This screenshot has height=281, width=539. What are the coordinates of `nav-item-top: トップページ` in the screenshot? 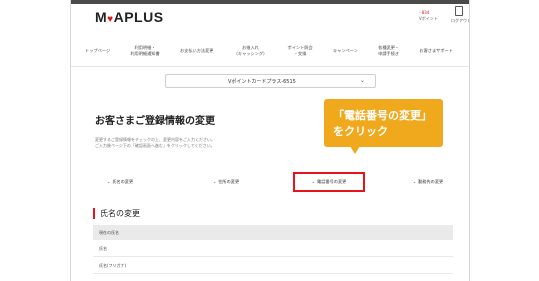 It's located at (97, 51).